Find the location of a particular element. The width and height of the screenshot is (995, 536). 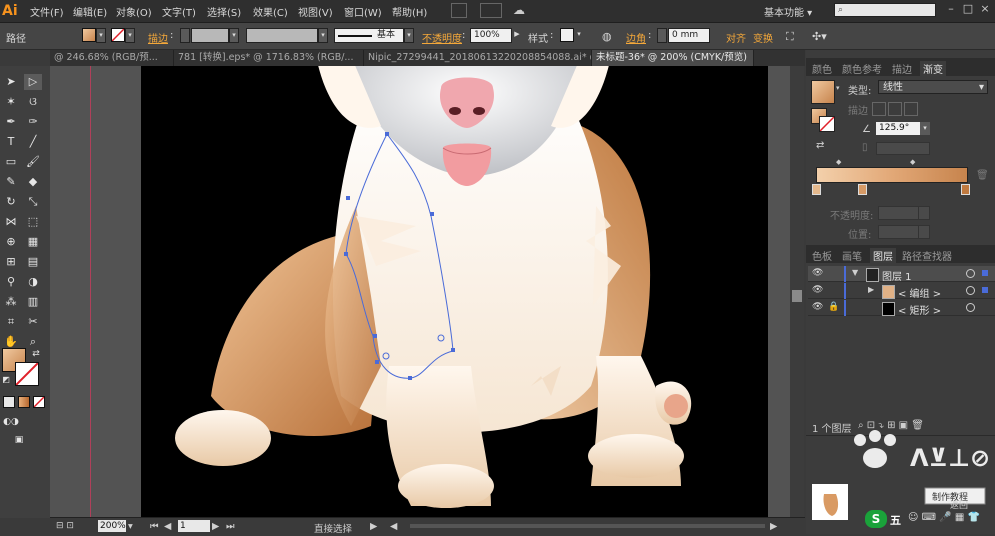

stroke-weight-arrow: ▾ is located at coordinates (234, 35).